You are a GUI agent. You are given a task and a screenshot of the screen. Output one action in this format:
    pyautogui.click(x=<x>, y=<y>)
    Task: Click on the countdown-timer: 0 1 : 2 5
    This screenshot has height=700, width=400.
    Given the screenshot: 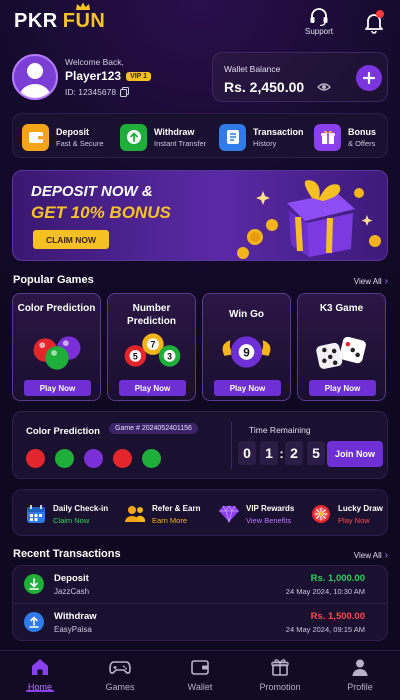 What is the action you would take?
    pyautogui.click(x=281, y=453)
    